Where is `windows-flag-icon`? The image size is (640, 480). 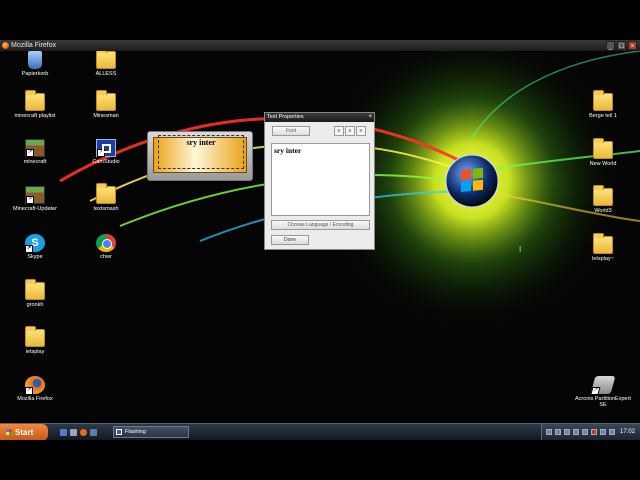 windows-flag-icon is located at coordinates (9, 432).